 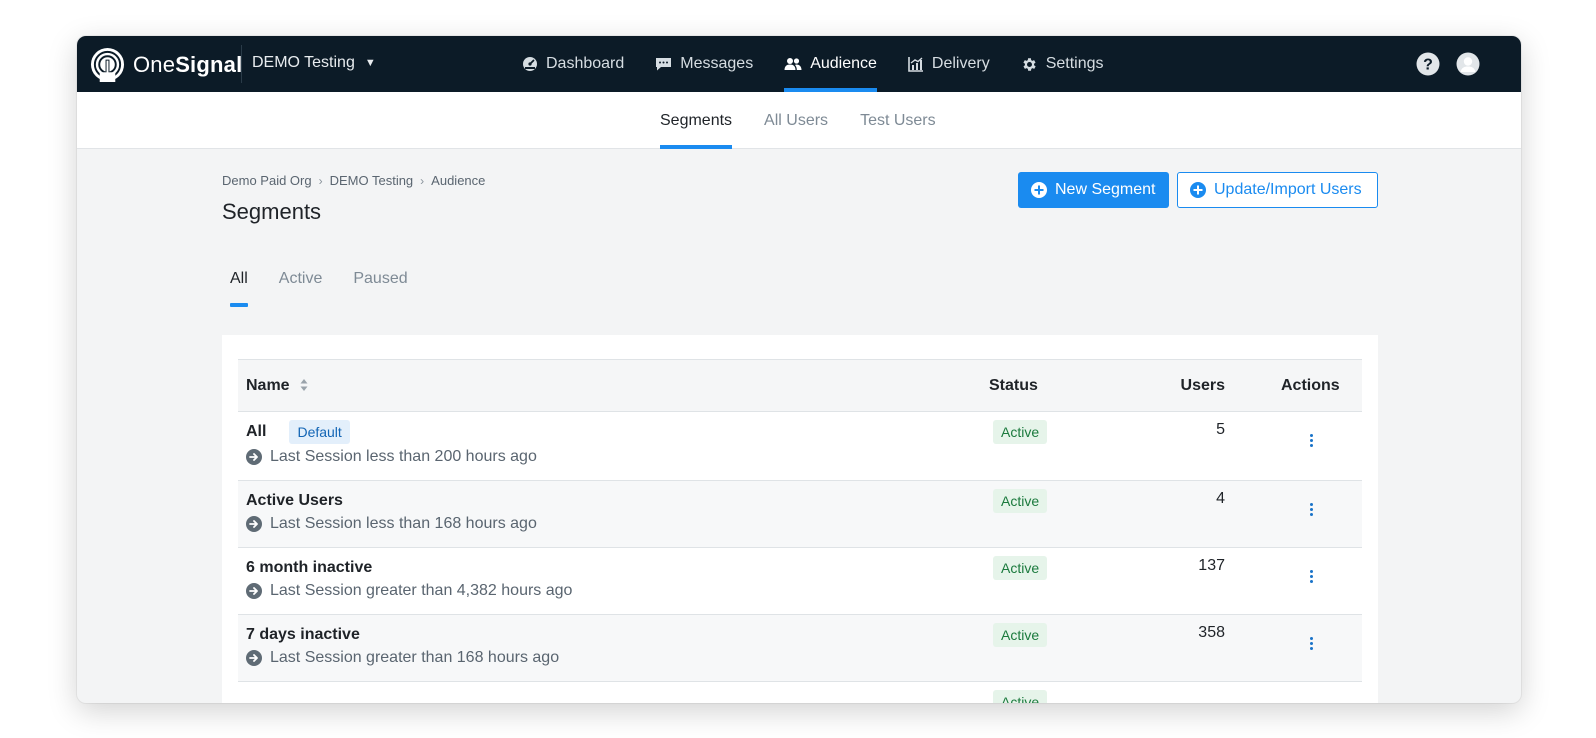 I want to click on app-switcher: DEMO Testing ▼, so click(x=314, y=63).